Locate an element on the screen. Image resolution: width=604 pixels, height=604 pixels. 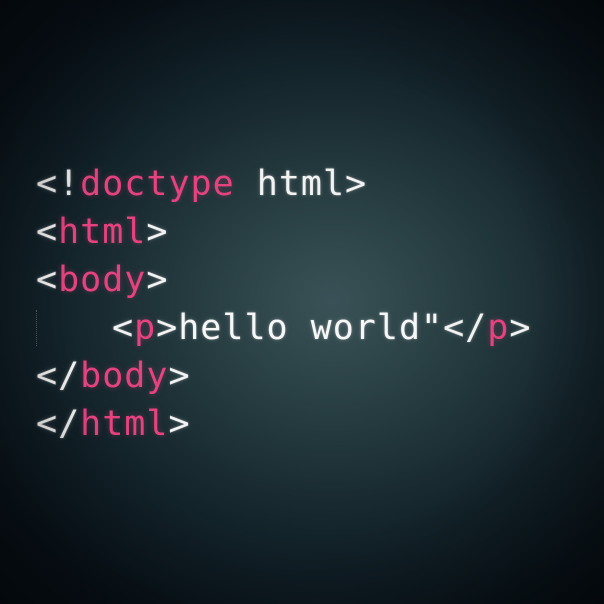
p-end-close-bracket: > is located at coordinates (520, 328).